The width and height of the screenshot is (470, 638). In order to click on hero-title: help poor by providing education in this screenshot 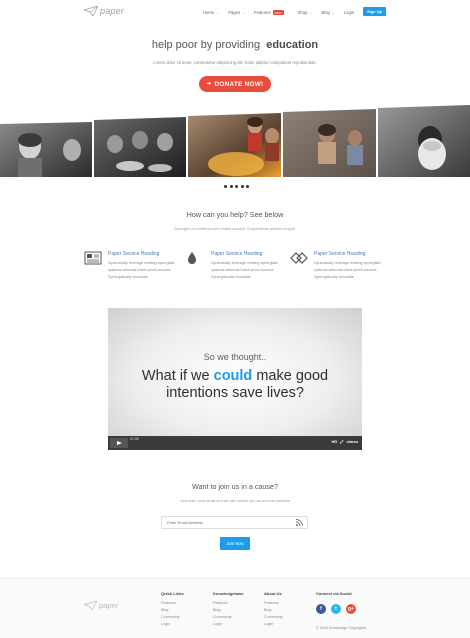, I will do `click(235, 45)`.